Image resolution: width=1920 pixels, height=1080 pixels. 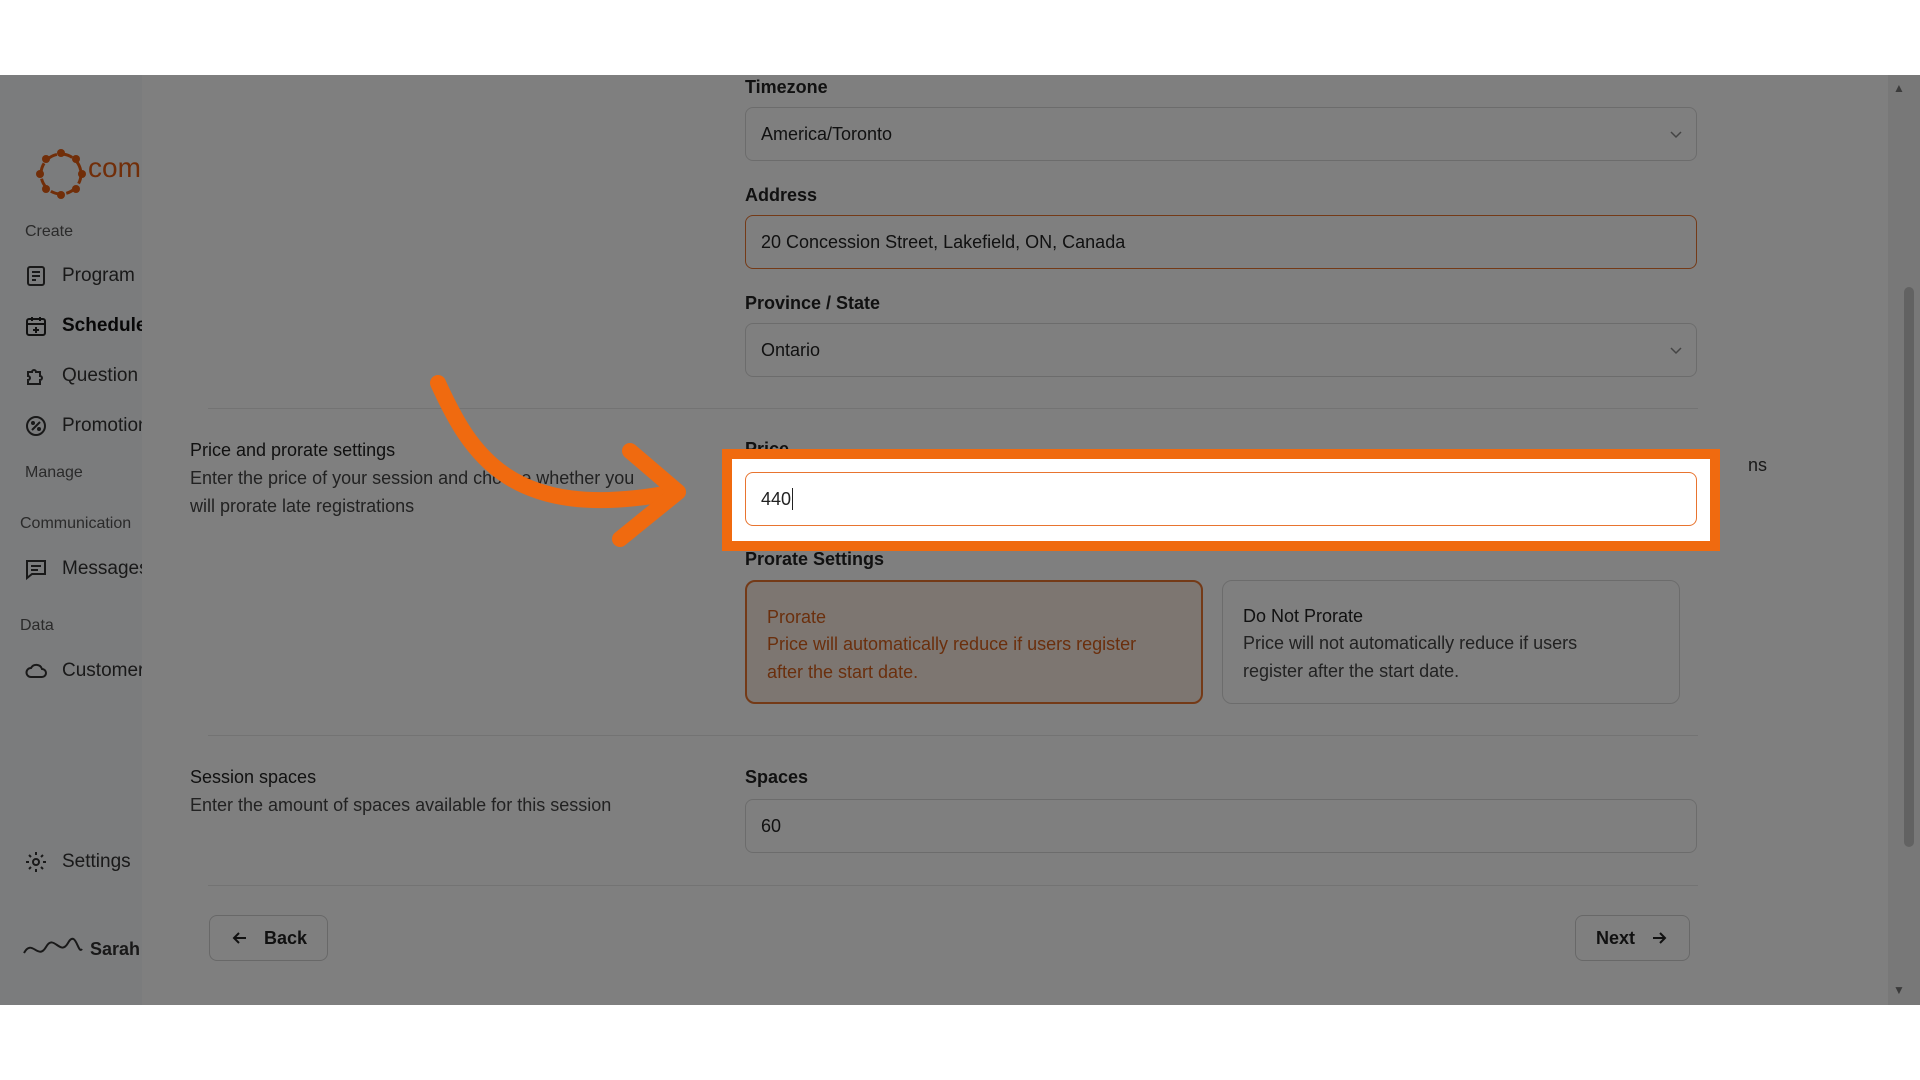 I want to click on message-icon, so click(x=36, y=570).